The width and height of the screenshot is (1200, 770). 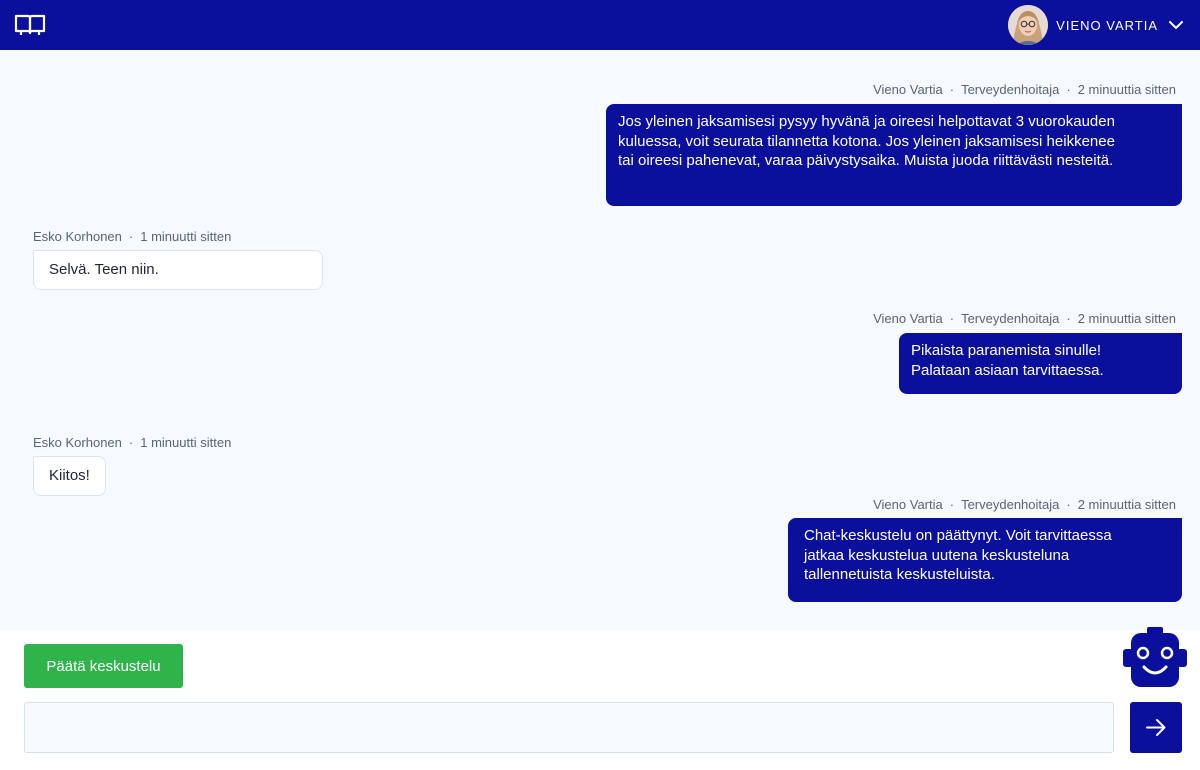 I want to click on message-line: tallennetuista keskusteluista., so click(x=899, y=574).